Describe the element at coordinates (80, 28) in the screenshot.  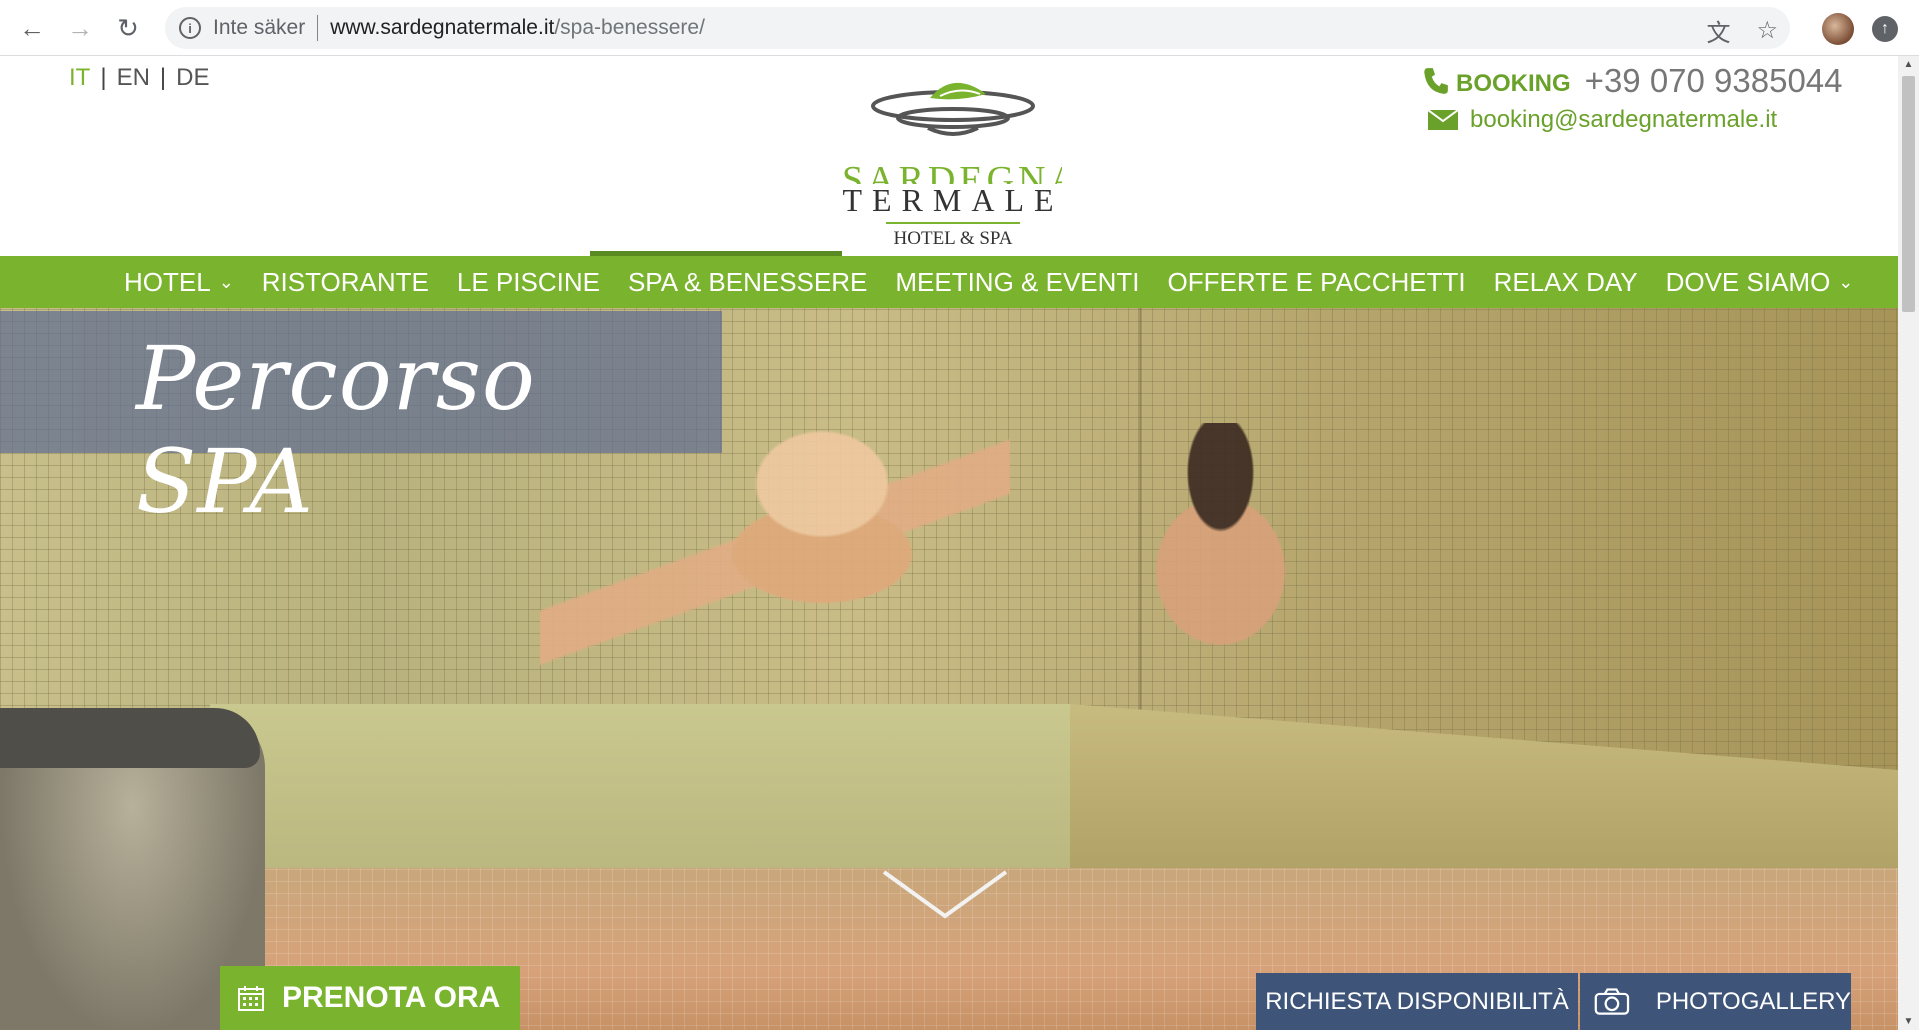
I see `forward-arrow-icon: →` at that location.